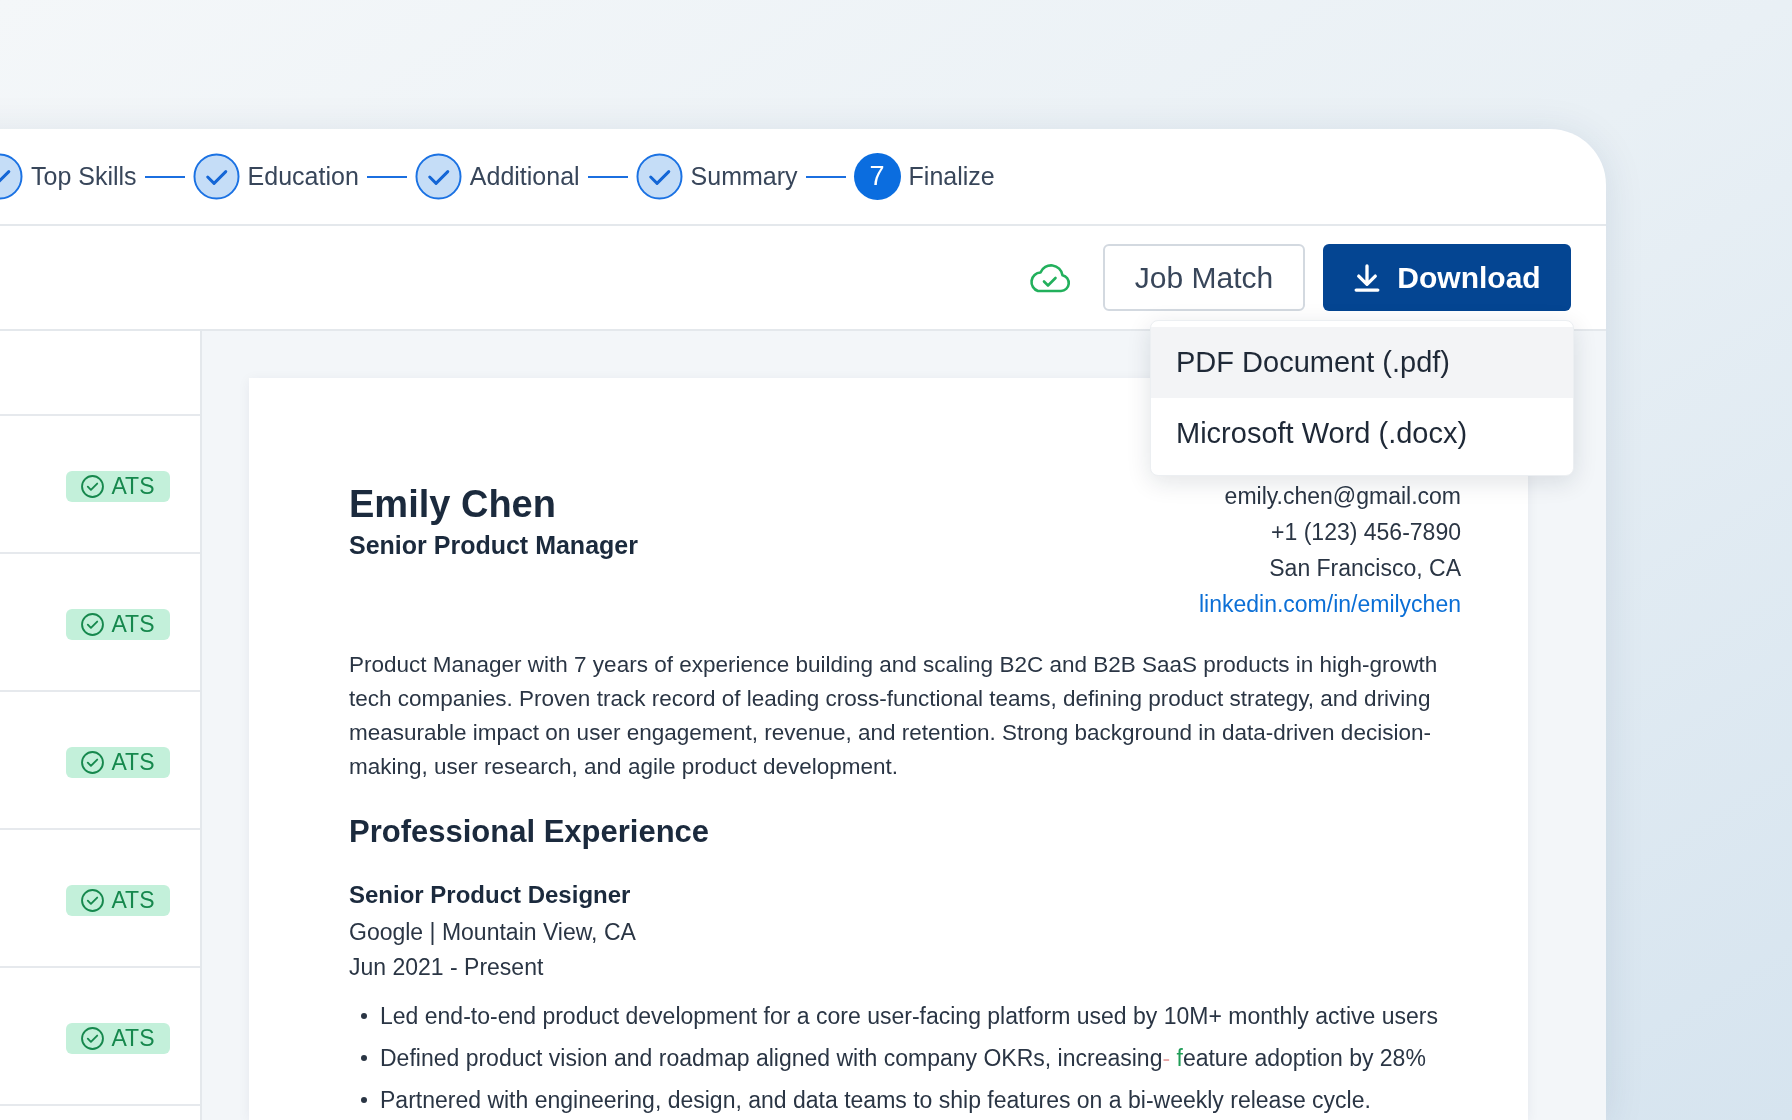 This screenshot has height=1120, width=1792. I want to click on menu-item: Microsoft Word (.docx), so click(1362, 433).